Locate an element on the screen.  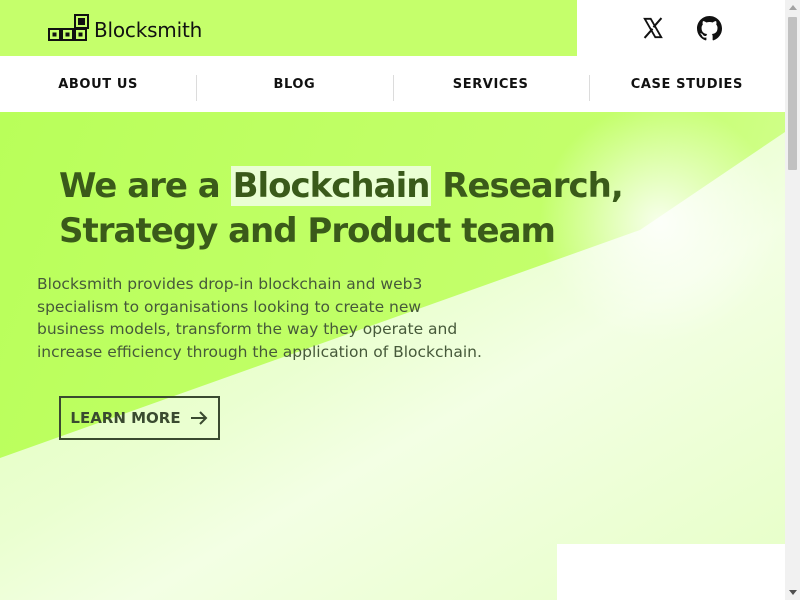
headline-highlight: Blockchain is located at coordinates (331, 186).